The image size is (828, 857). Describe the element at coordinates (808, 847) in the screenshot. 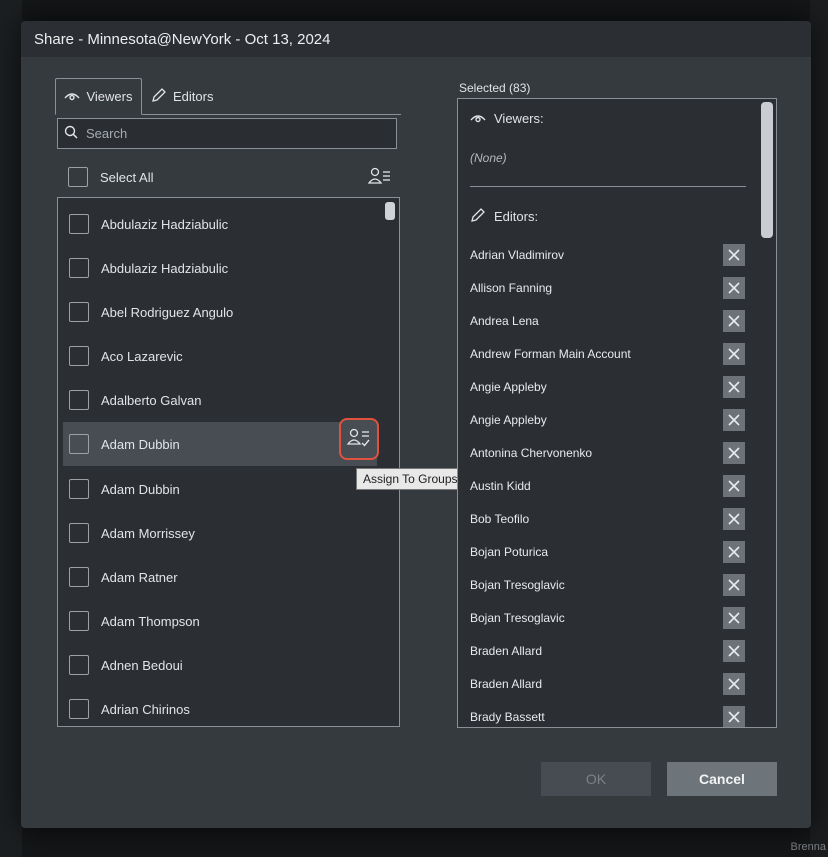

I see `background-corner-text: Brenna` at that location.